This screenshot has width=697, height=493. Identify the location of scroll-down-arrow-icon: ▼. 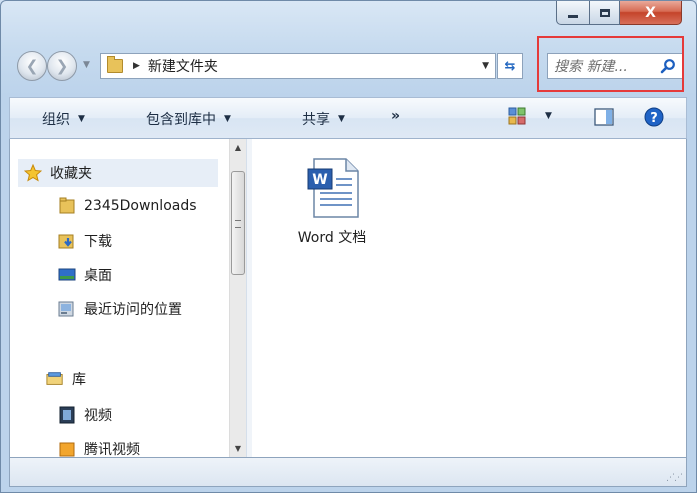
(238, 448).